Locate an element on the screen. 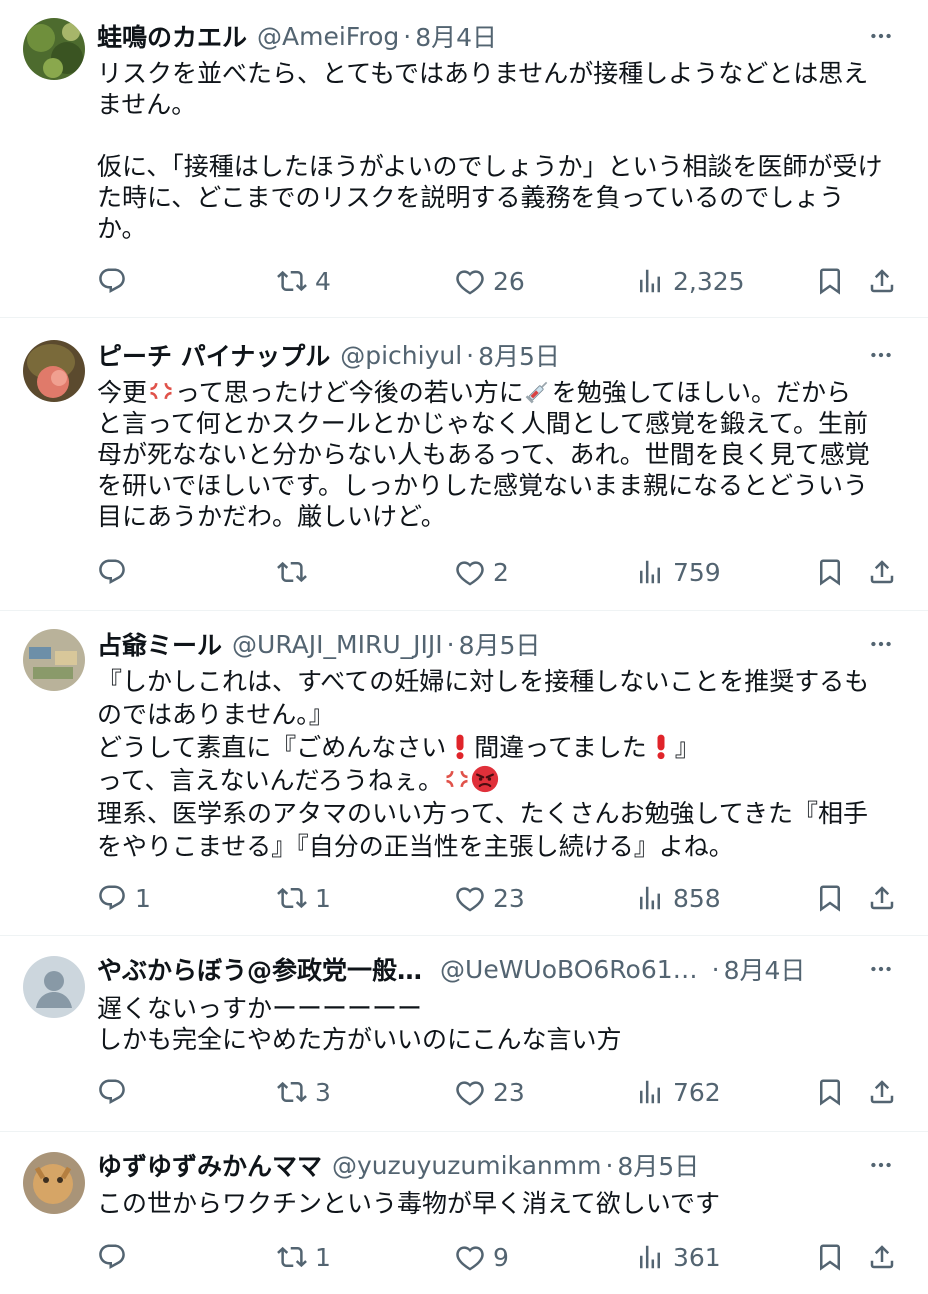 This screenshot has width=928, height=1294. display-name: 蛙鳴のカエル is located at coordinates (172, 36).